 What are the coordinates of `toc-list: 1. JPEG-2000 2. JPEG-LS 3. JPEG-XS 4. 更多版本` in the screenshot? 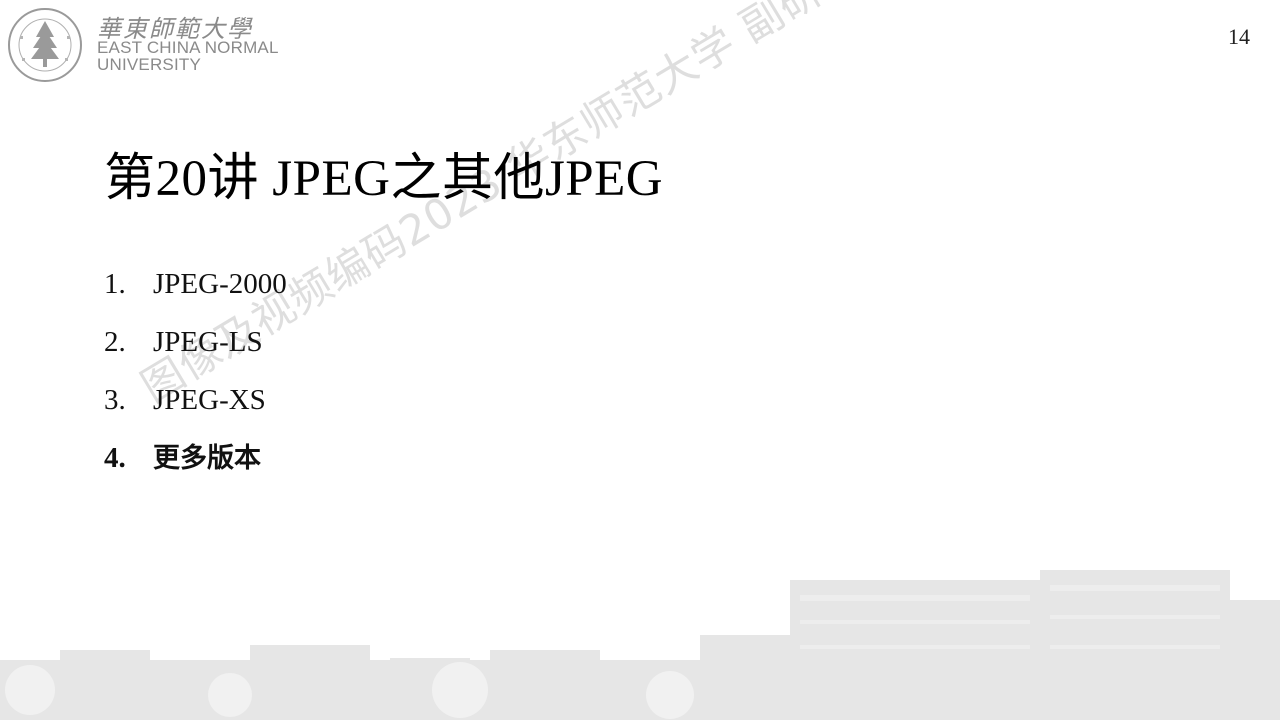 It's located at (195, 378).